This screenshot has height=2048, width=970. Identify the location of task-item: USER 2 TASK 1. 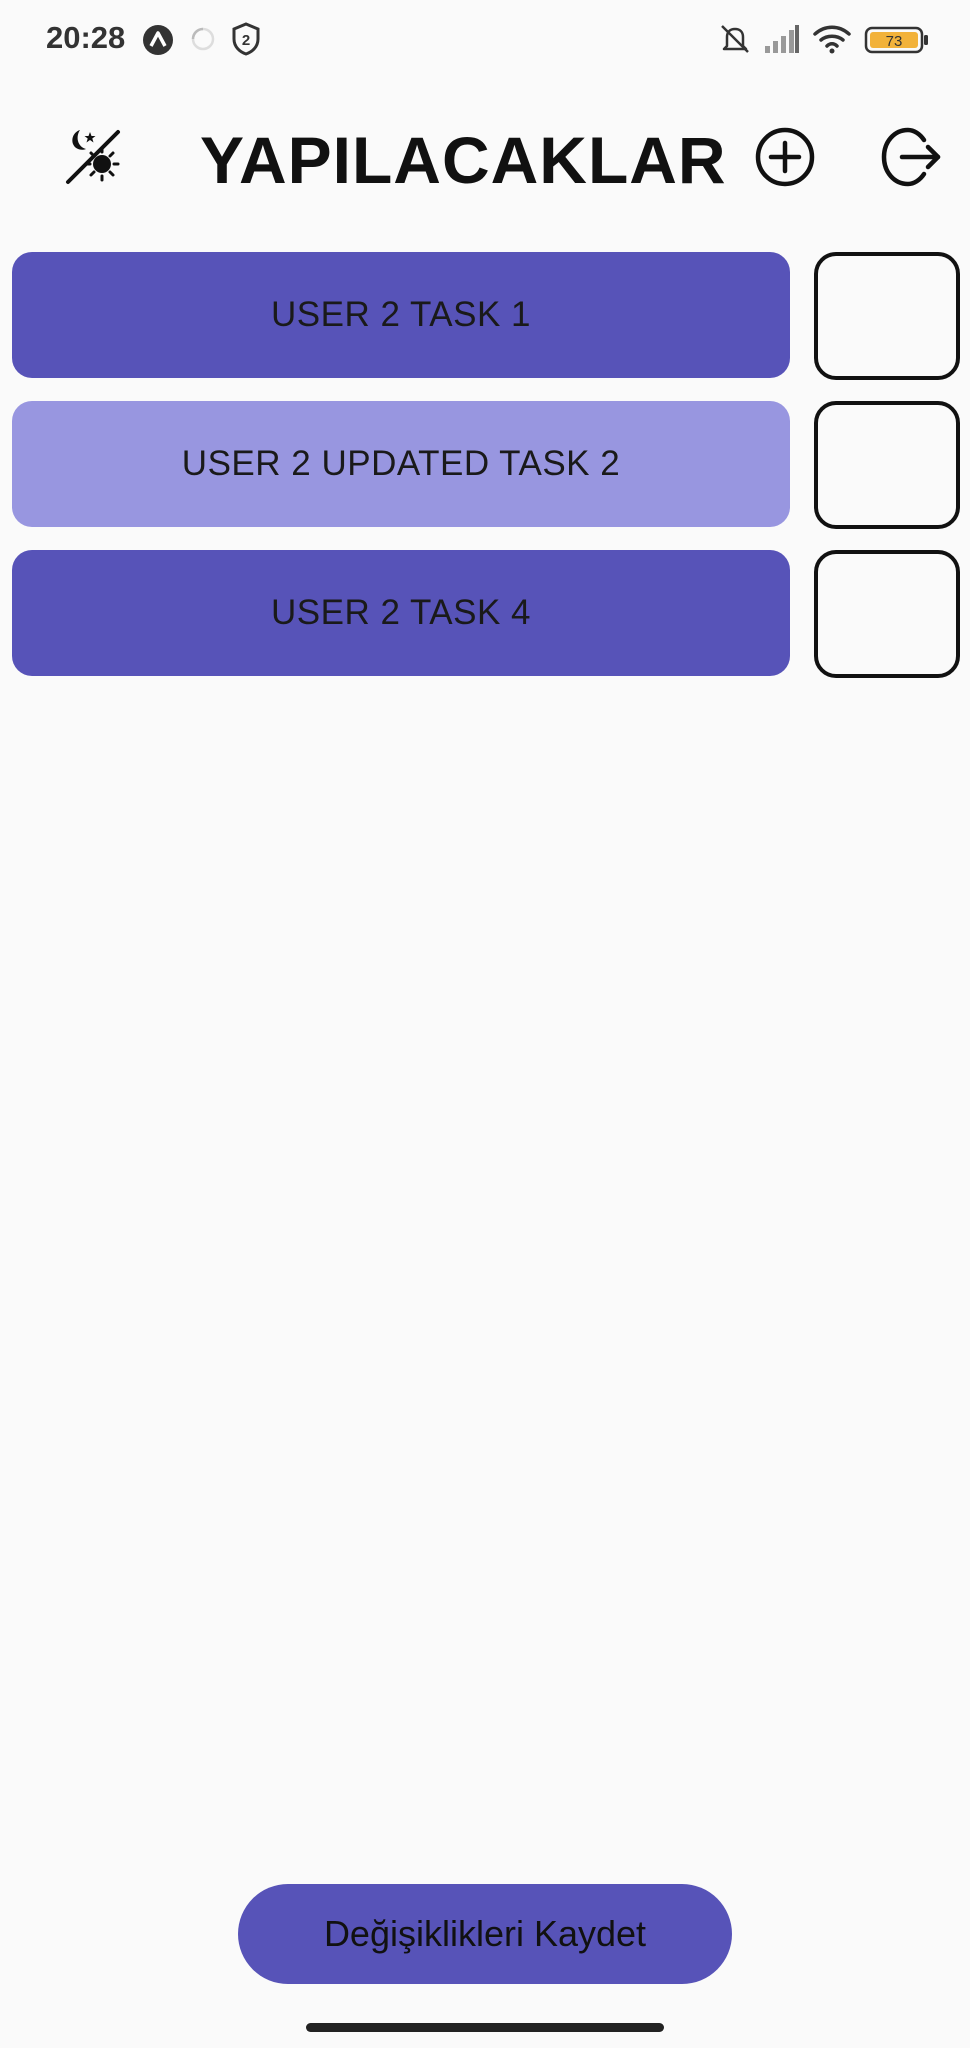
(401, 315).